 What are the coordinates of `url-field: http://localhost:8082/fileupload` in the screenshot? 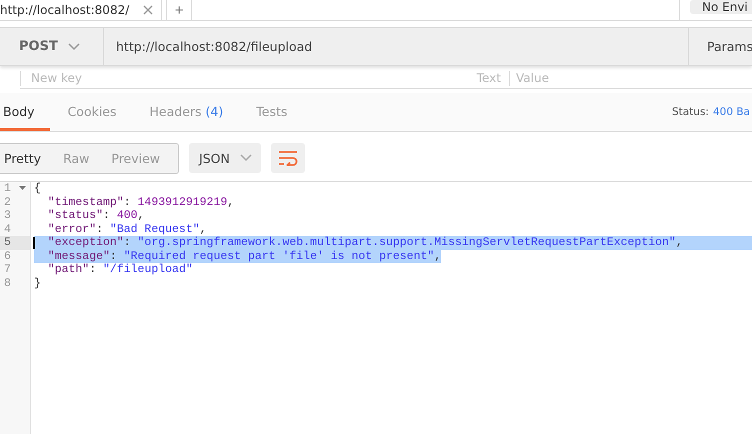 It's located at (396, 46).